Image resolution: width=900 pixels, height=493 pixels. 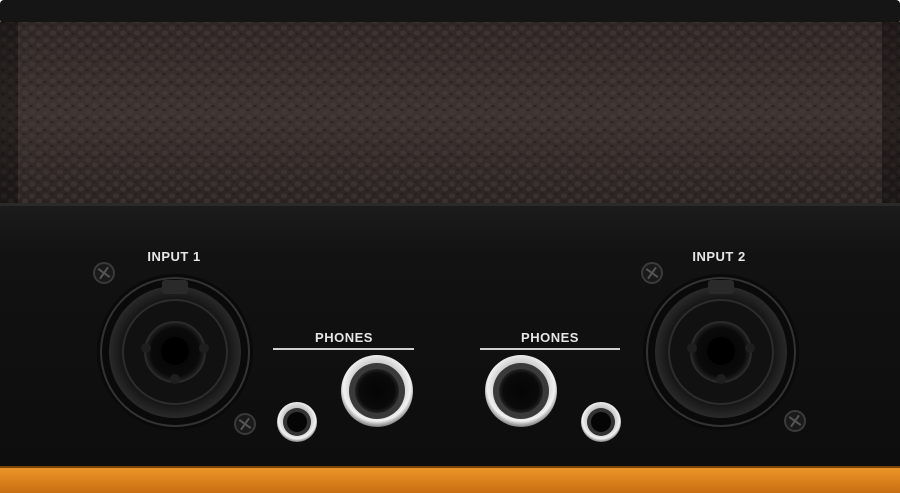 What do you see at coordinates (721, 352) in the screenshot?
I see `input-2-combo-jack` at bounding box center [721, 352].